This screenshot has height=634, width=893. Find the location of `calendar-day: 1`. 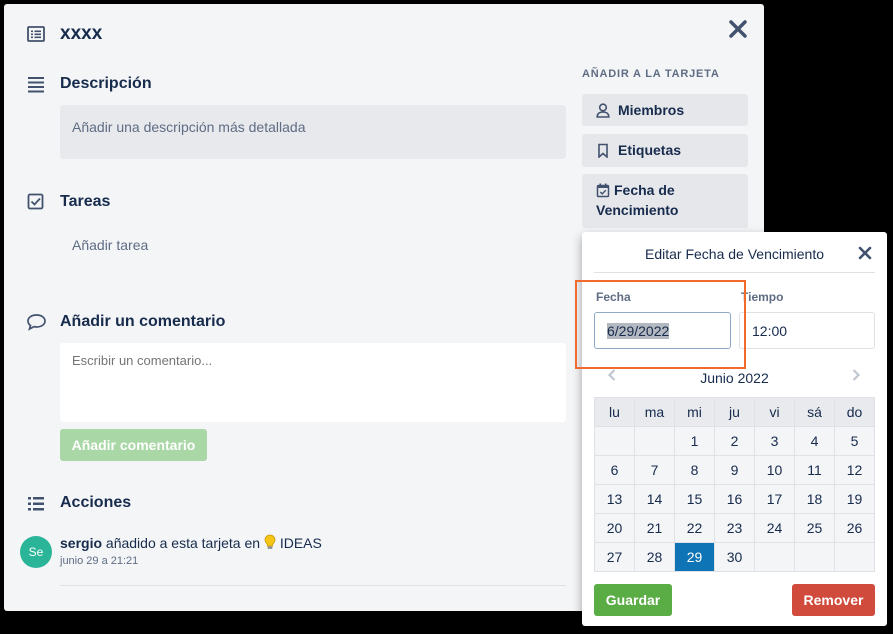

calendar-day: 1 is located at coordinates (694, 441).